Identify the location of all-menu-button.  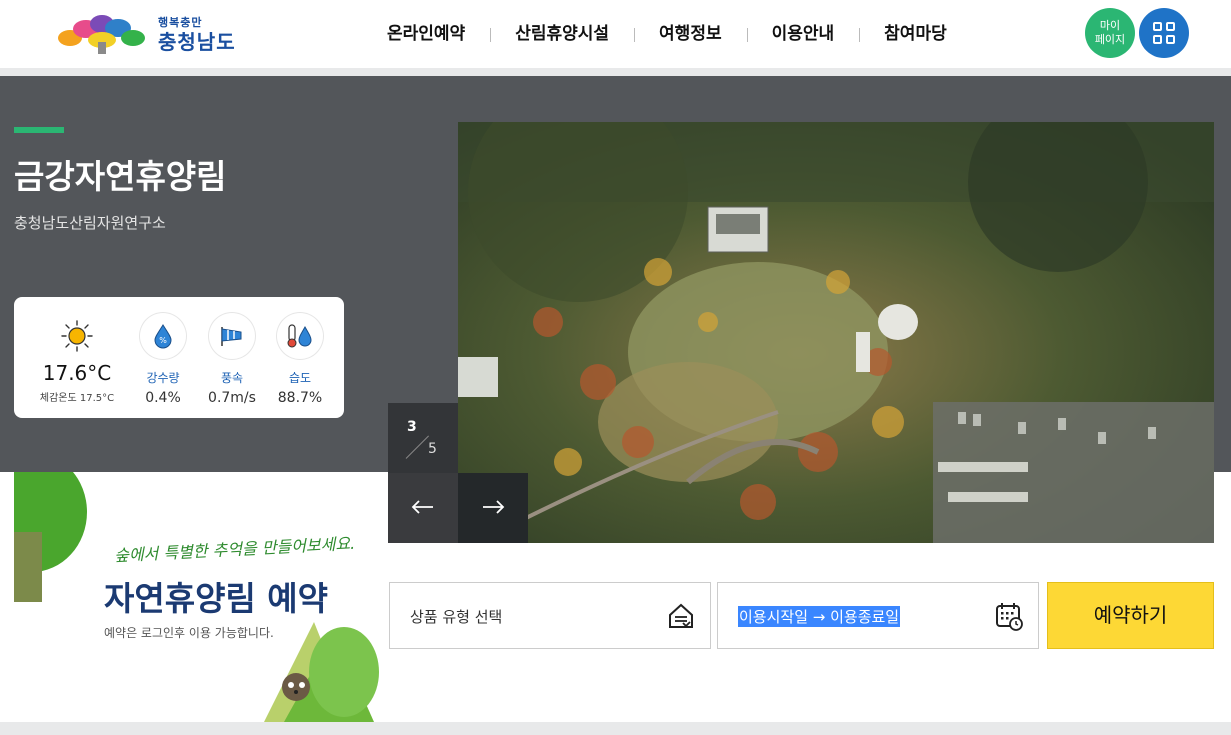
(1164, 33).